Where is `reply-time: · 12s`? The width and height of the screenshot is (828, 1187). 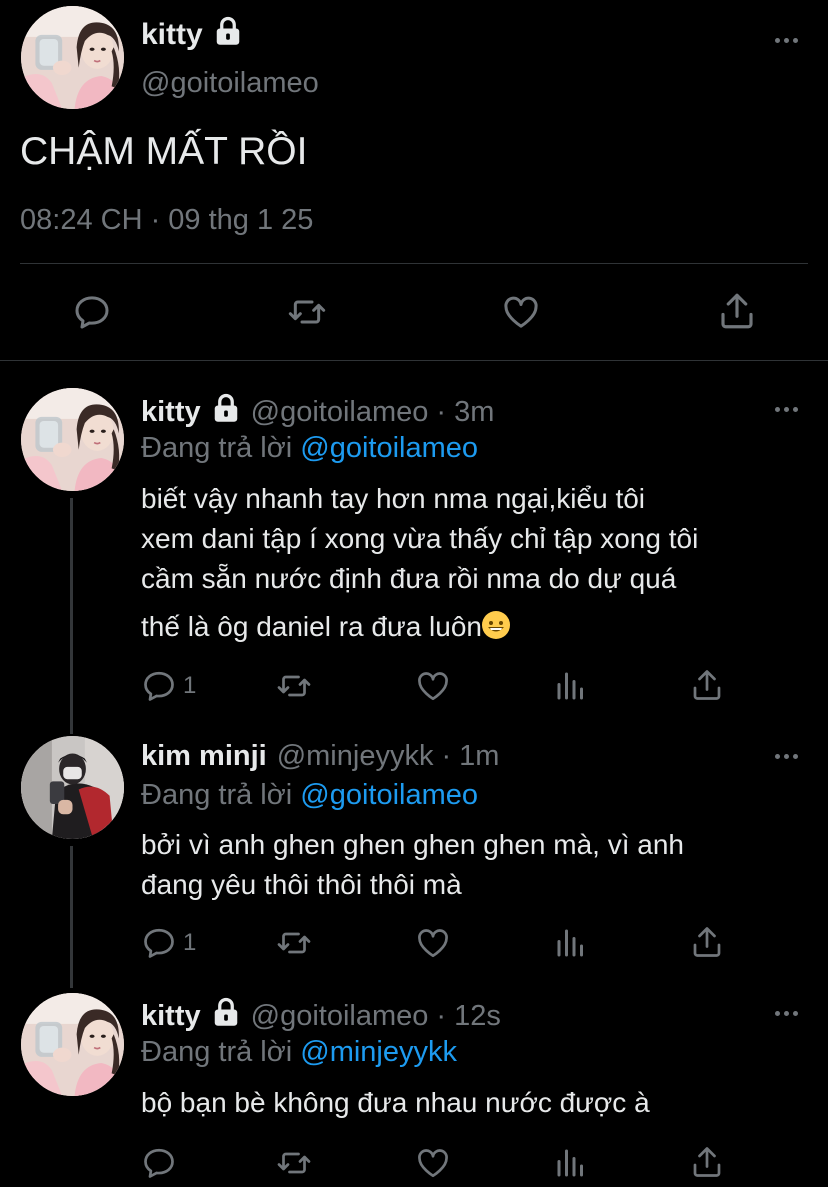
reply-time: · 12s is located at coordinates (468, 1015).